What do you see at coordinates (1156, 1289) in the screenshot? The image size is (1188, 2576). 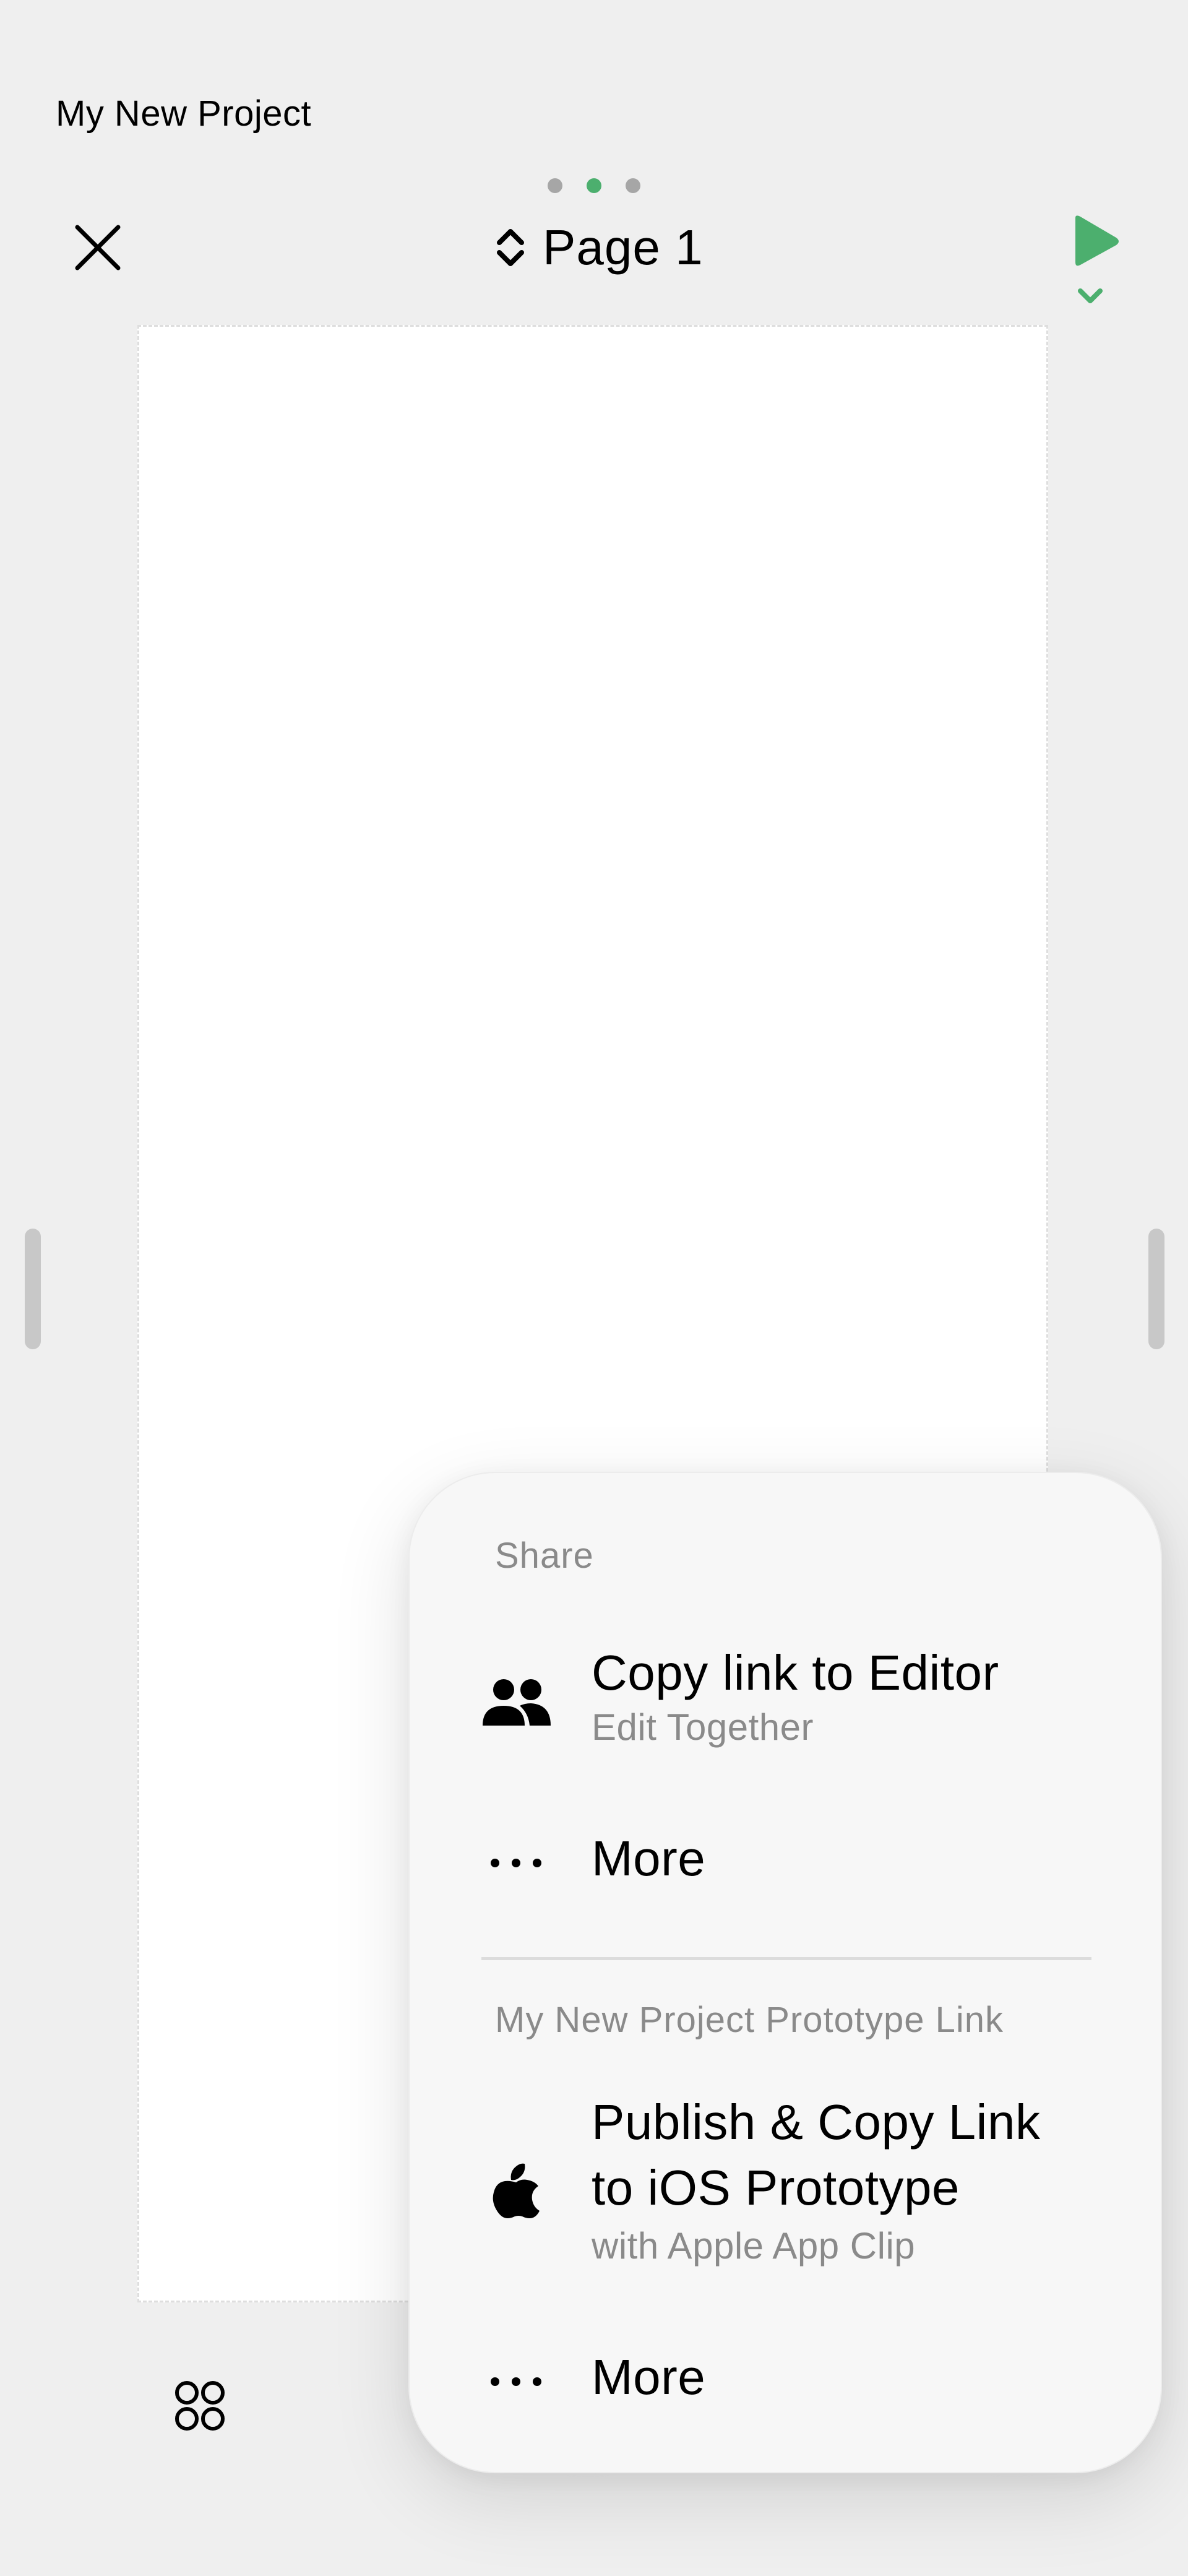 I see `right-panel-handle` at bounding box center [1156, 1289].